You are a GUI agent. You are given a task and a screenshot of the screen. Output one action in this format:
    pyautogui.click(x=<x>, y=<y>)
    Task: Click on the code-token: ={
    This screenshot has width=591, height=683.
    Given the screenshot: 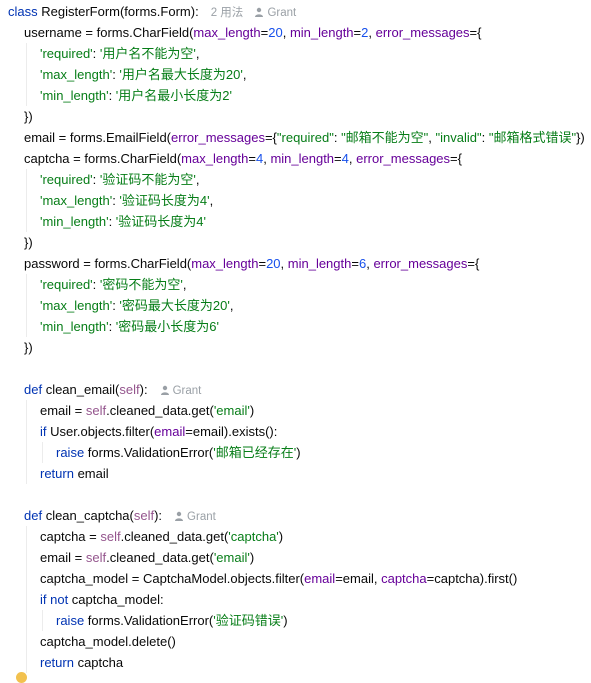 What is the action you would take?
    pyautogui.click(x=473, y=263)
    